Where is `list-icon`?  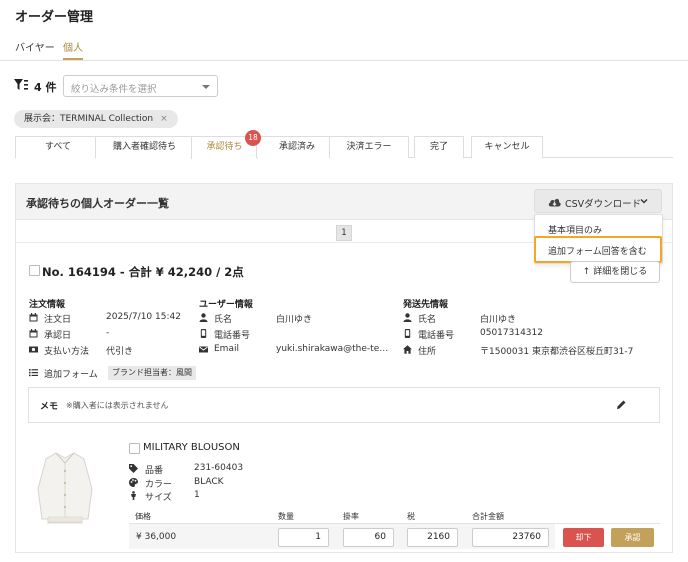
list-icon is located at coordinates (33, 373).